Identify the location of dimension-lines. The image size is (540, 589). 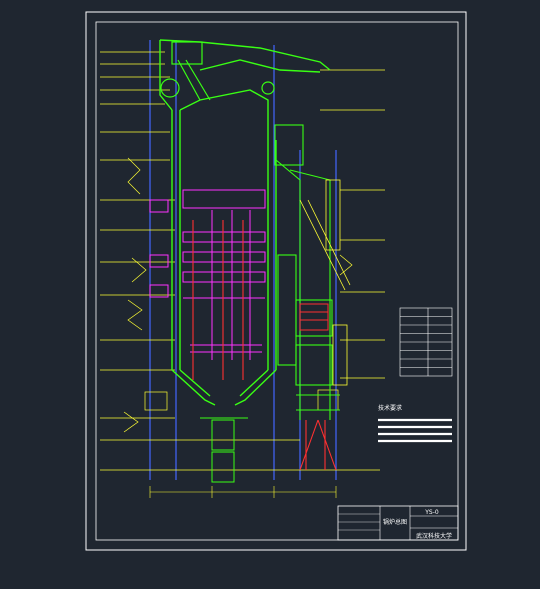
(243, 492).